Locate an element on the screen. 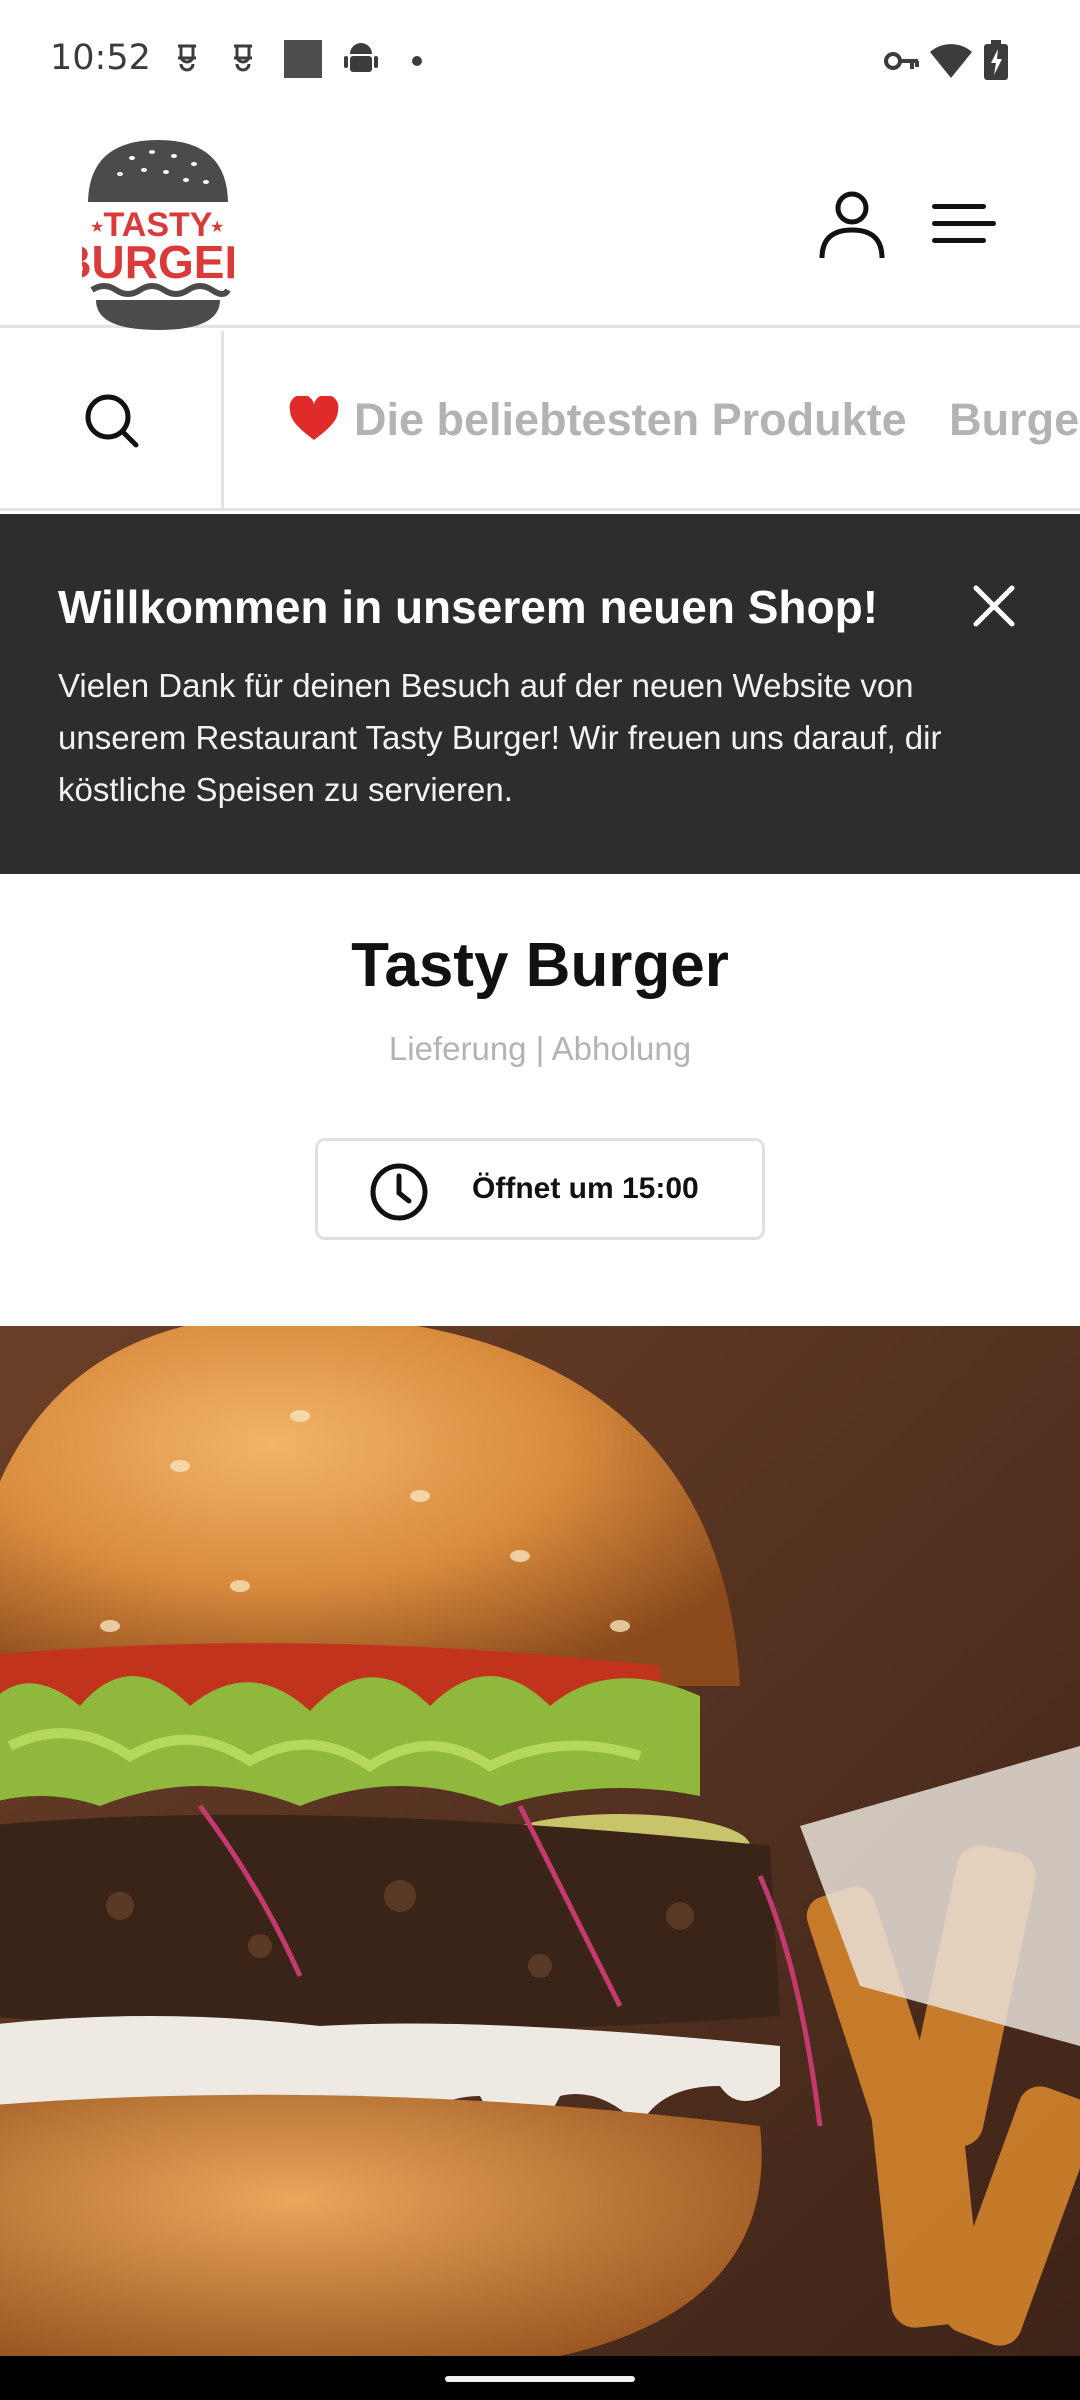 The width and height of the screenshot is (1080, 2400). hamburger-menu-icon is located at coordinates (964, 224).